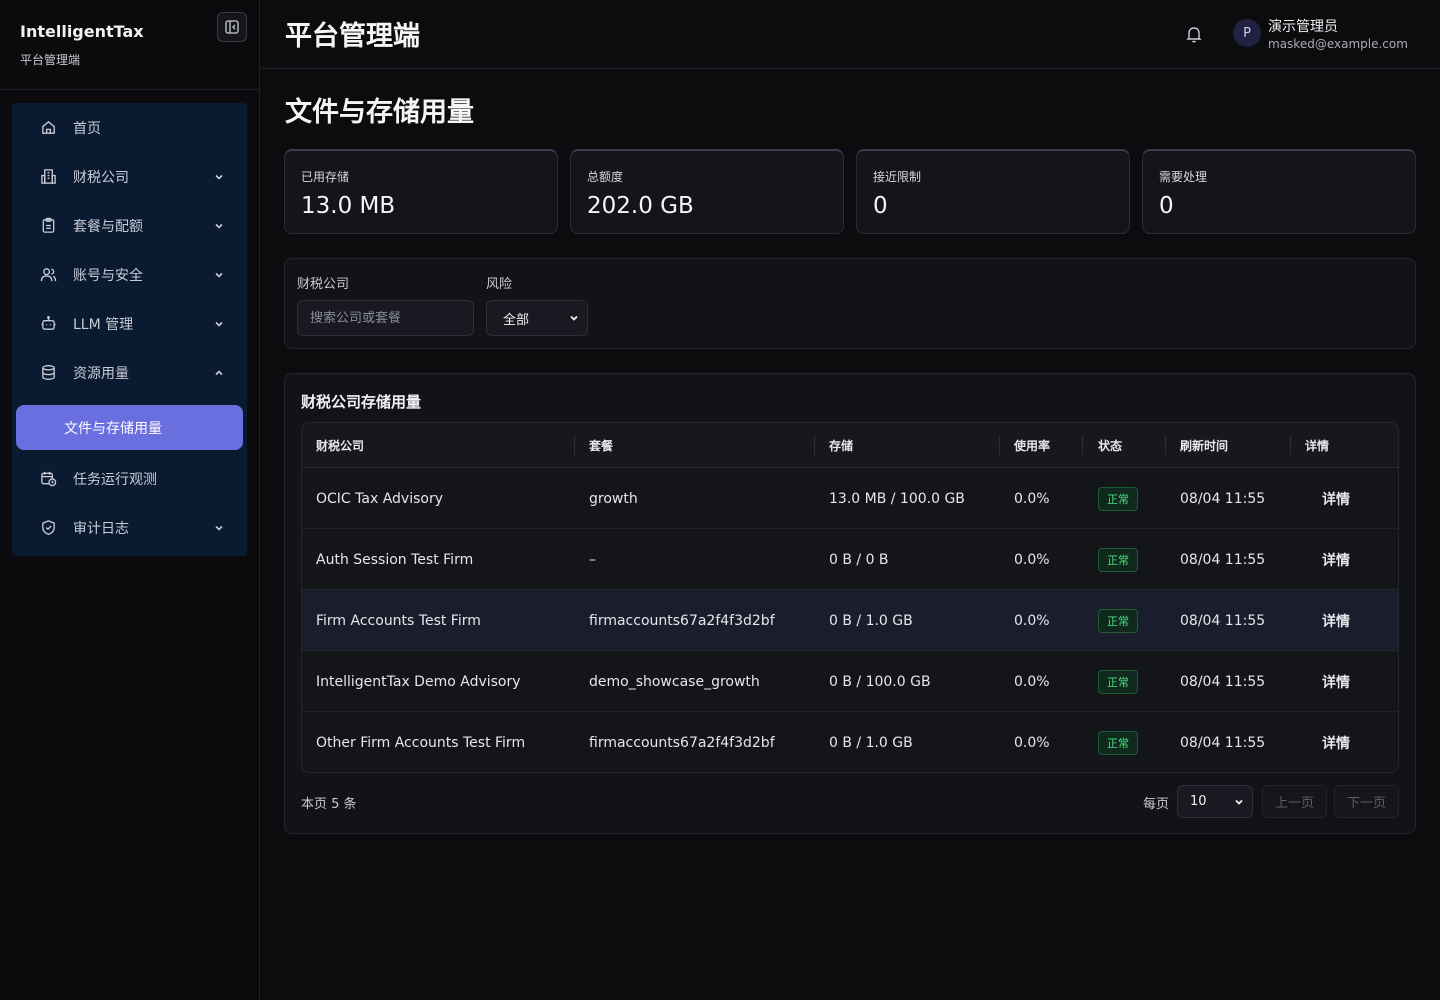 The height and width of the screenshot is (1000, 1440). Describe the element at coordinates (1223, 681) in the screenshot. I see `cell-refreshed: 08/04 11:55` at that location.